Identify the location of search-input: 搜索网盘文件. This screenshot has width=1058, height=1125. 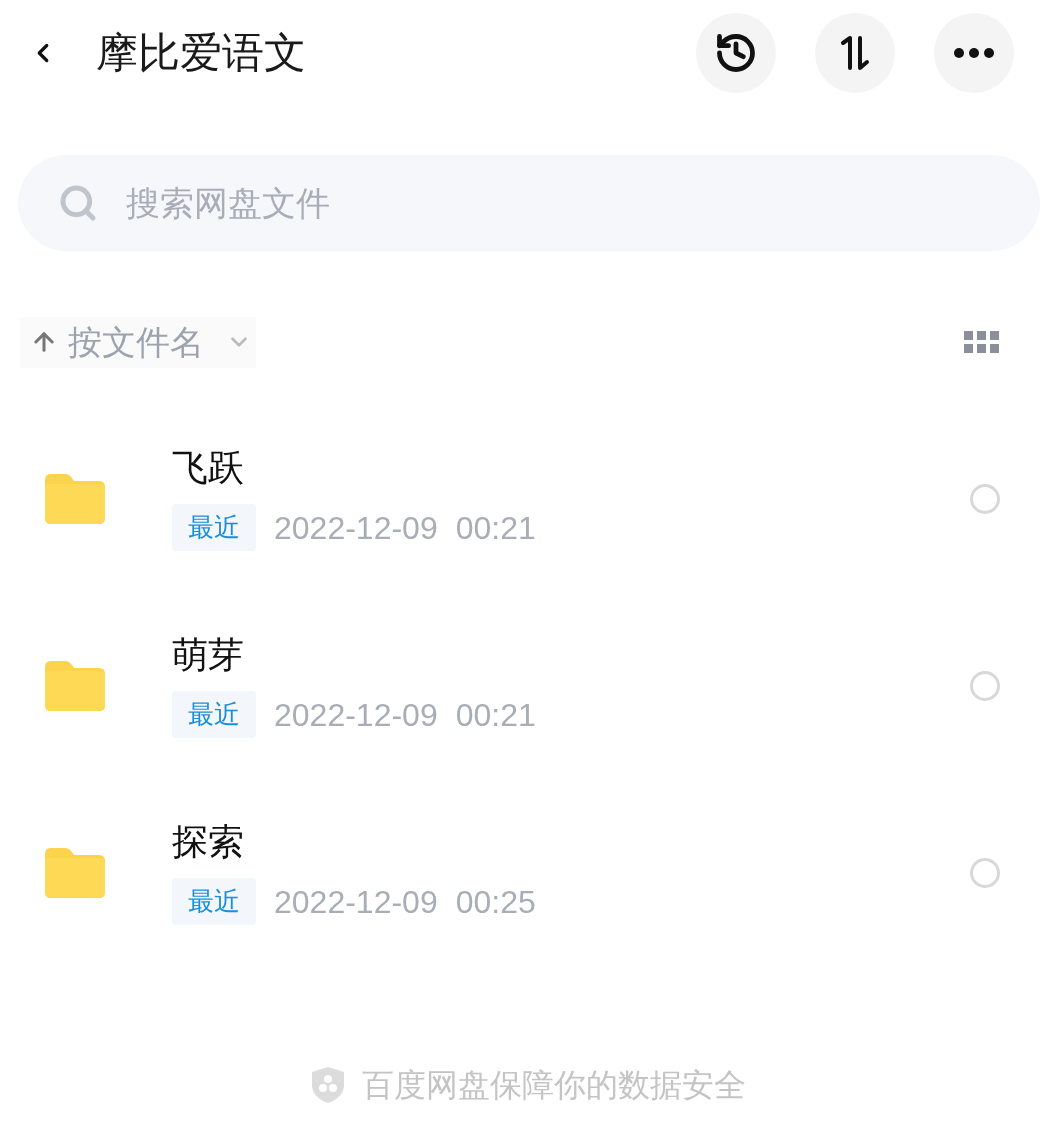
(563, 203).